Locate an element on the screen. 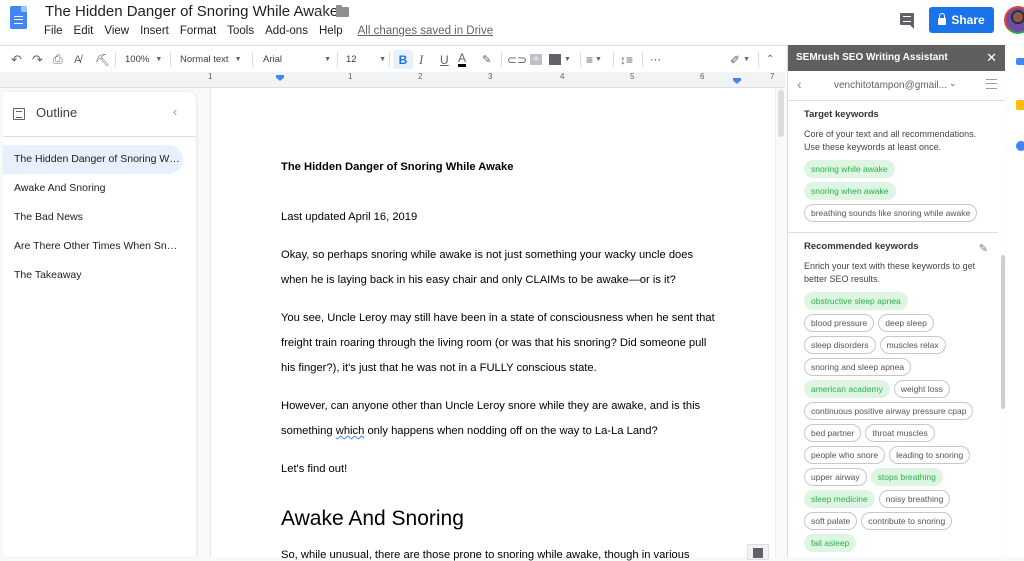 Image resolution: width=1024 pixels, height=561 pixels. calendar-icon is located at coordinates (1020, 61).